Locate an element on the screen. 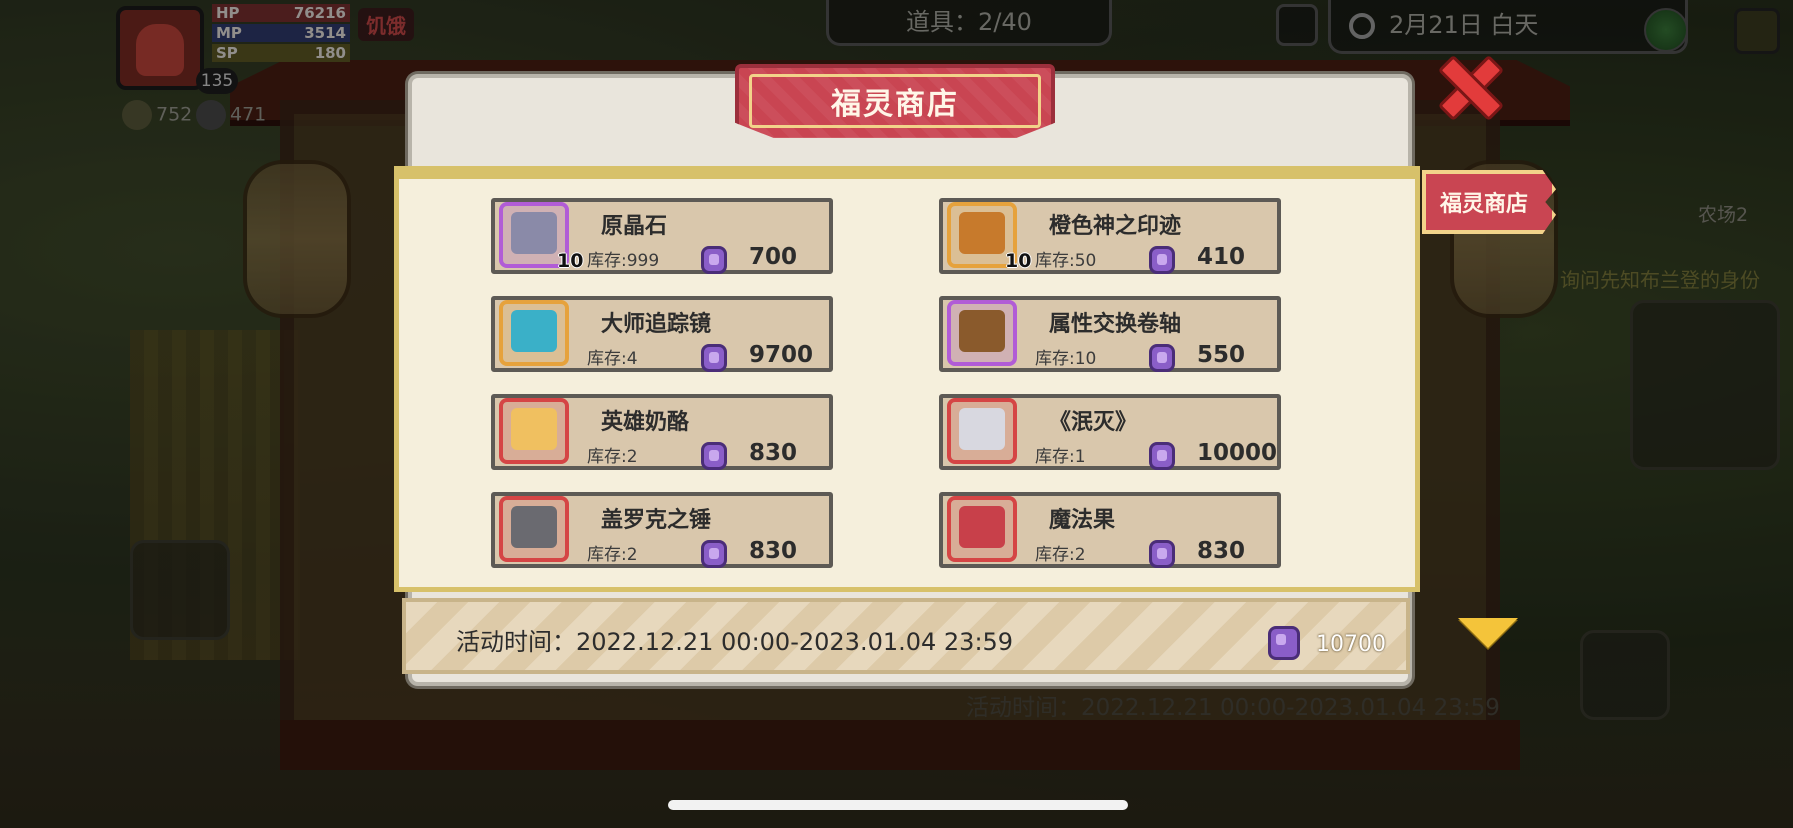 This screenshot has height=828, width=1793. item-price: 10000 is located at coordinates (1237, 453).